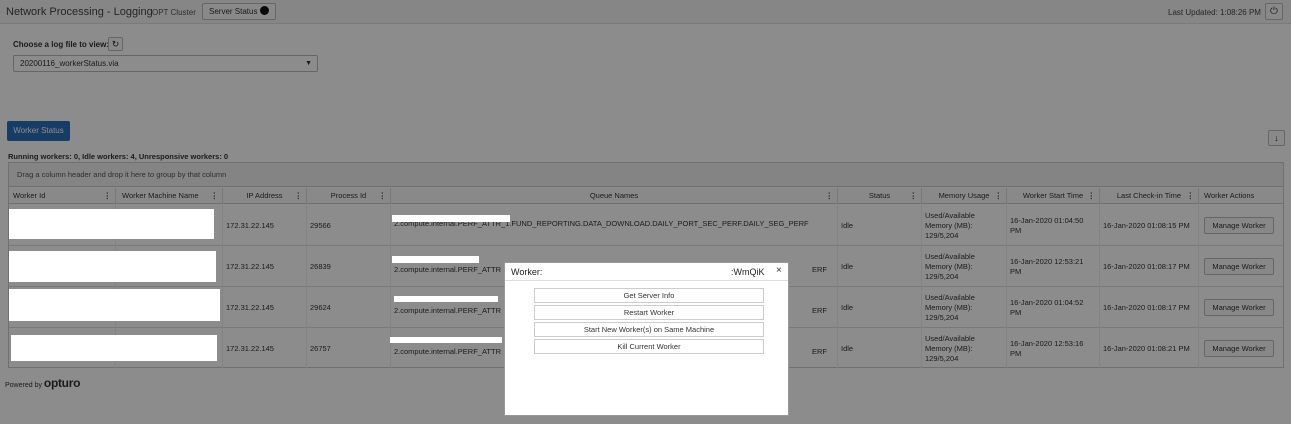  Describe the element at coordinates (649, 295) in the screenshot. I see `get-server-info-button: Get Server Info` at that location.